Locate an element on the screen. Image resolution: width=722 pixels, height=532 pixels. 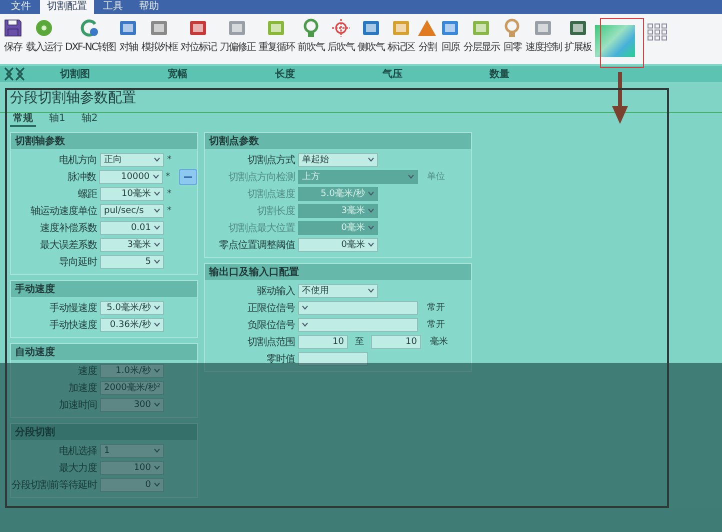
menu-item: 切割配置 is located at coordinates (67, 7).